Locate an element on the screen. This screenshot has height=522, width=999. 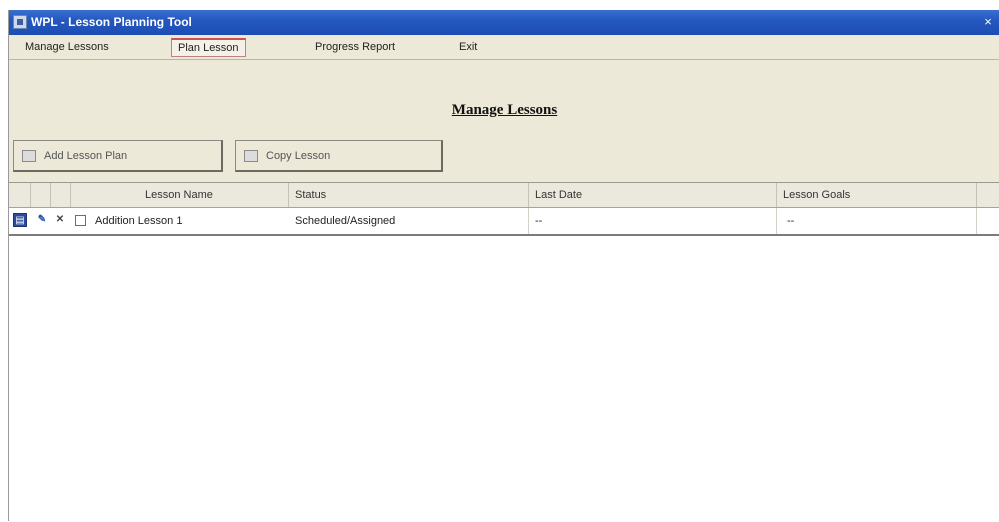
column-header-view is located at coordinates (20, 195).